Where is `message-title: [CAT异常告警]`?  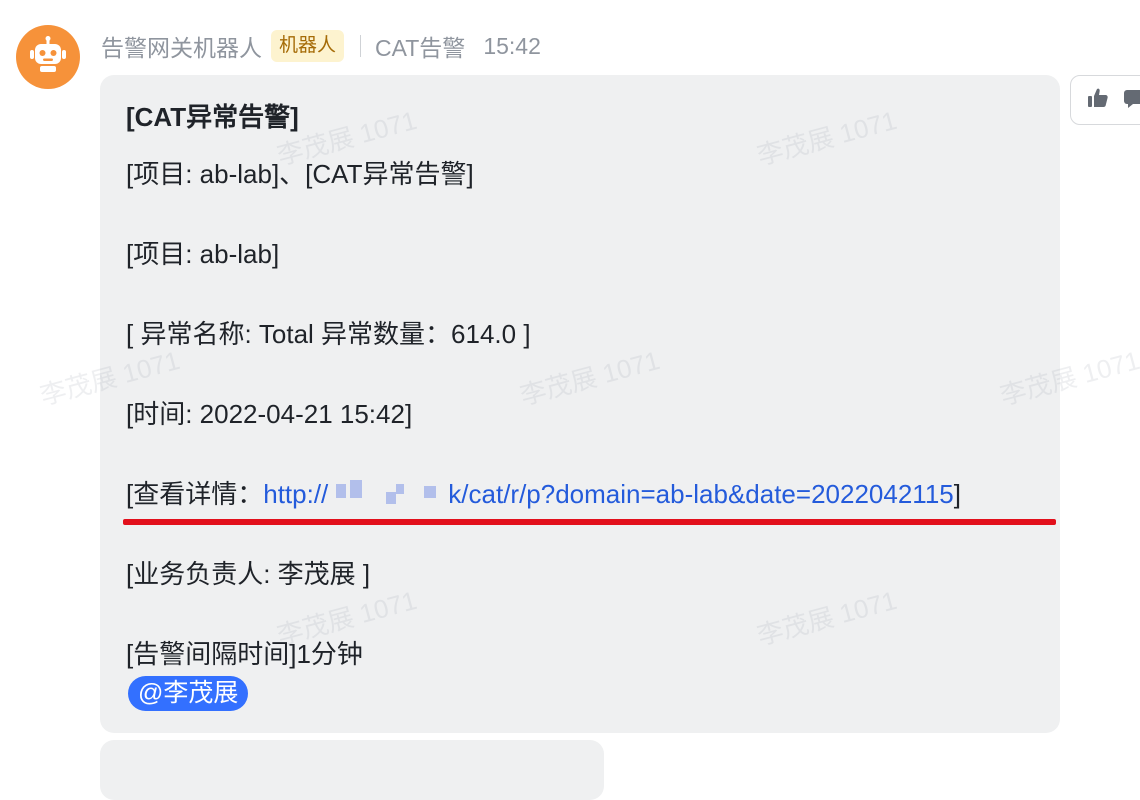
message-title: [CAT异常告警] is located at coordinates (212, 117).